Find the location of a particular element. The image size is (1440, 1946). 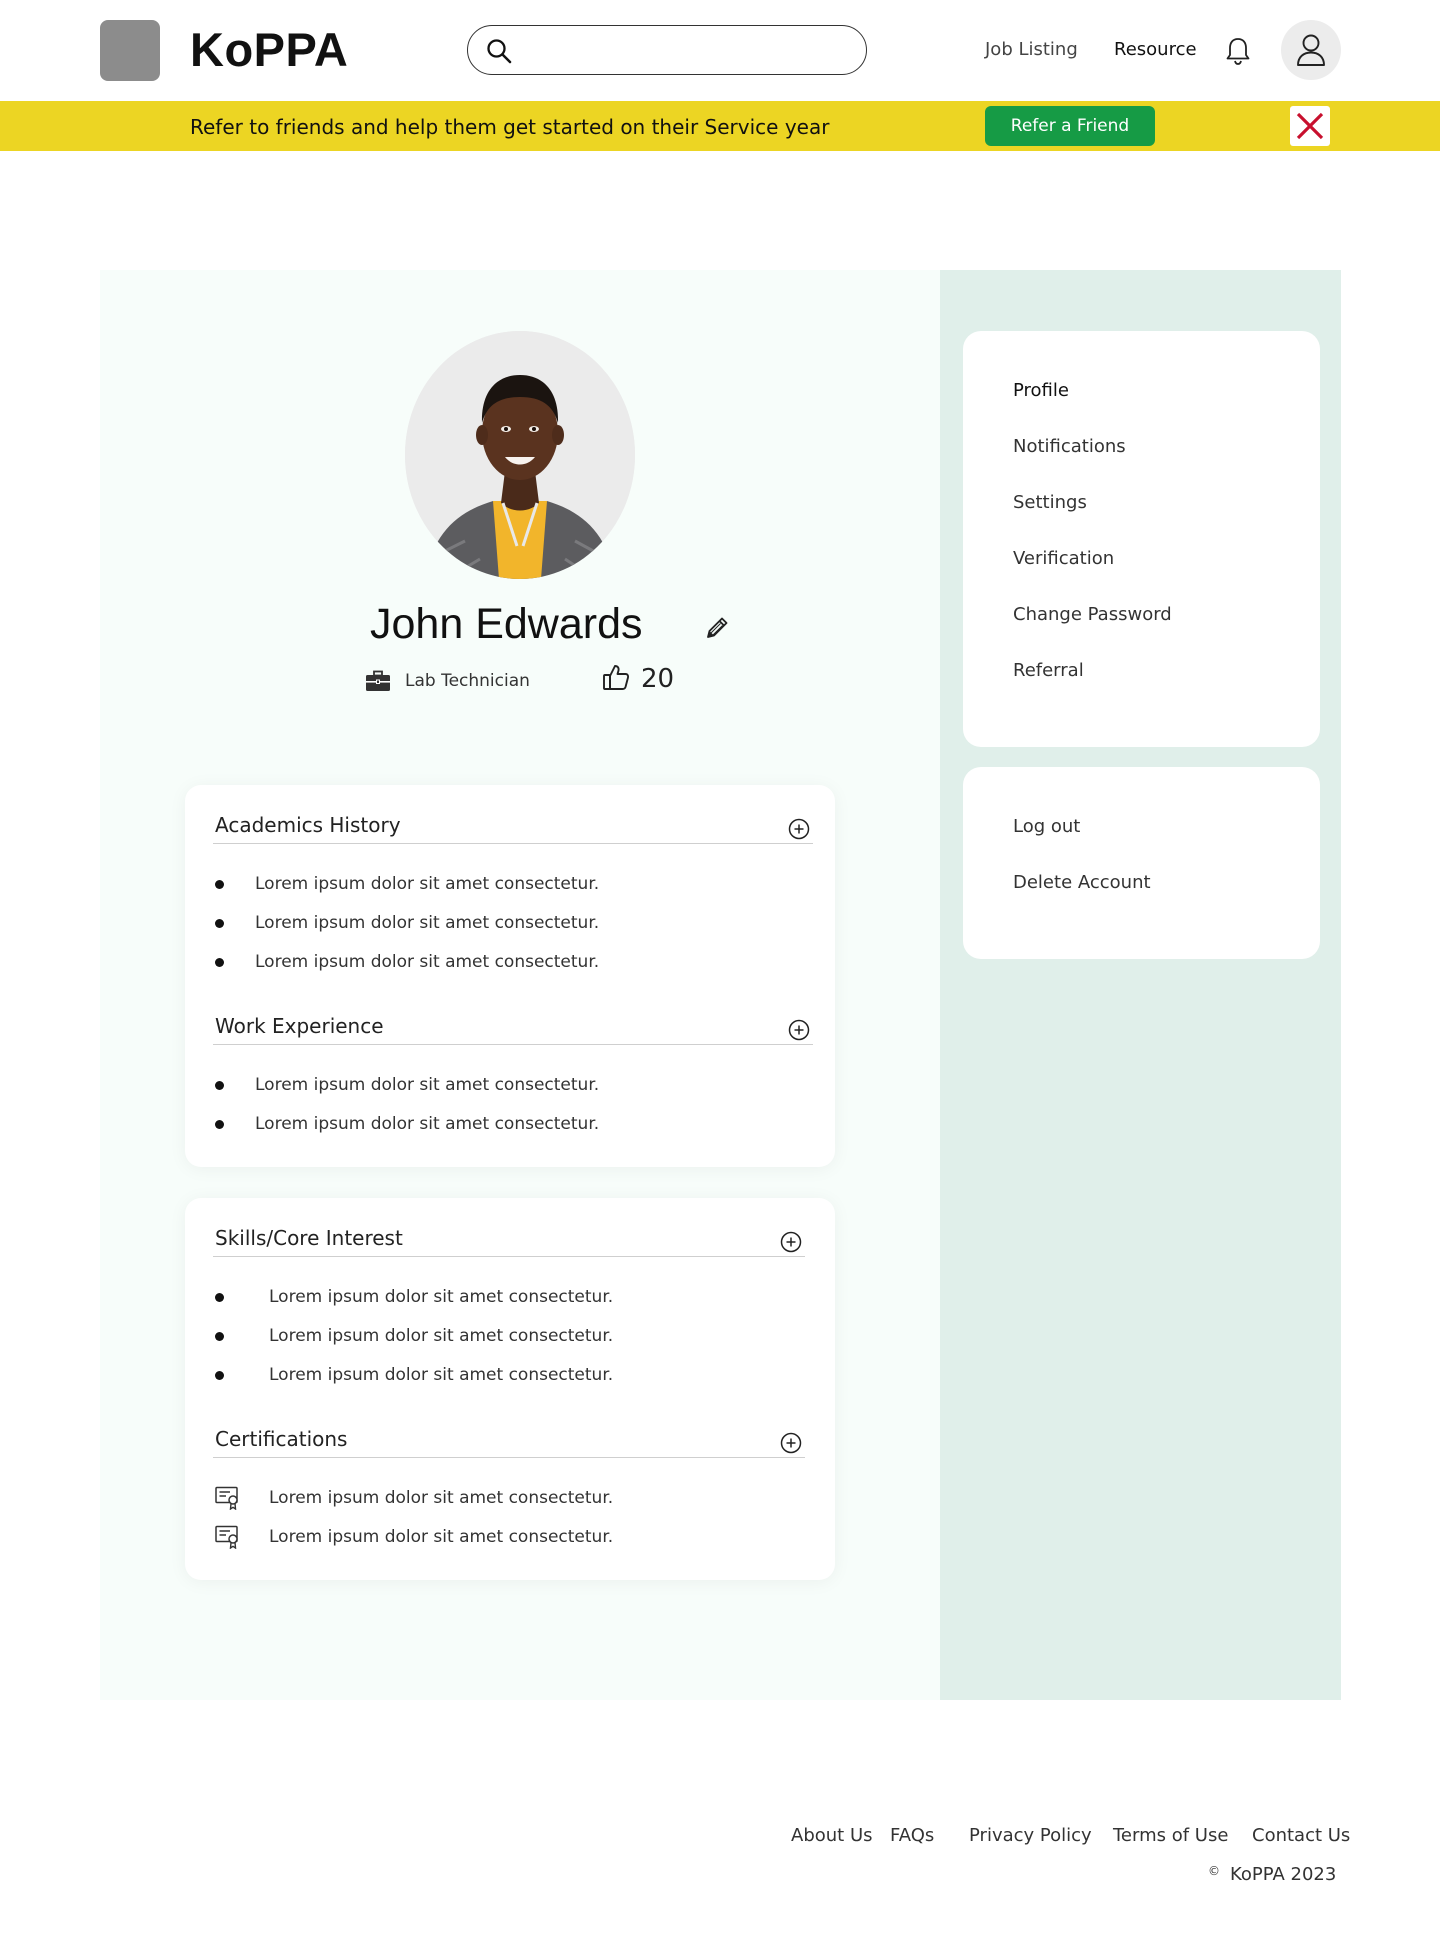

close-banner-button is located at coordinates (1310, 126).